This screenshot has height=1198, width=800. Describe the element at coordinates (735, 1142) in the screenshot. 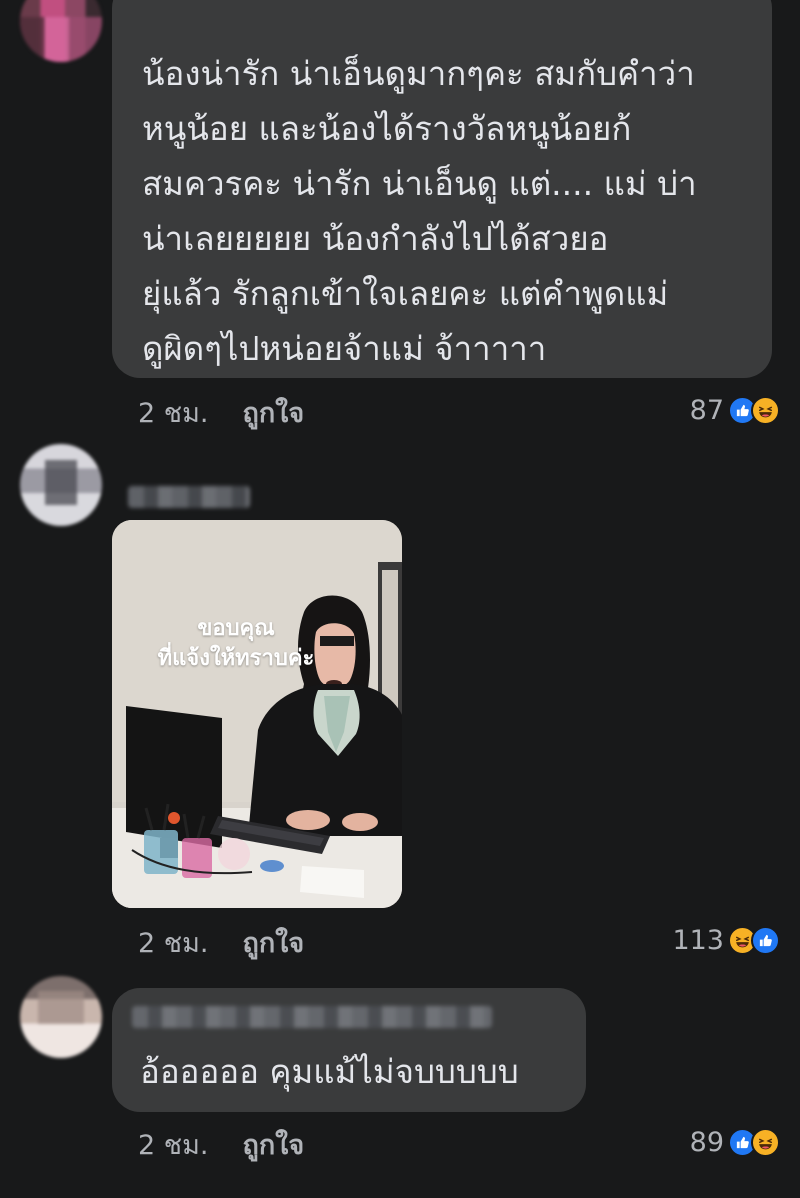

I see `reaction-summary: 89` at that location.